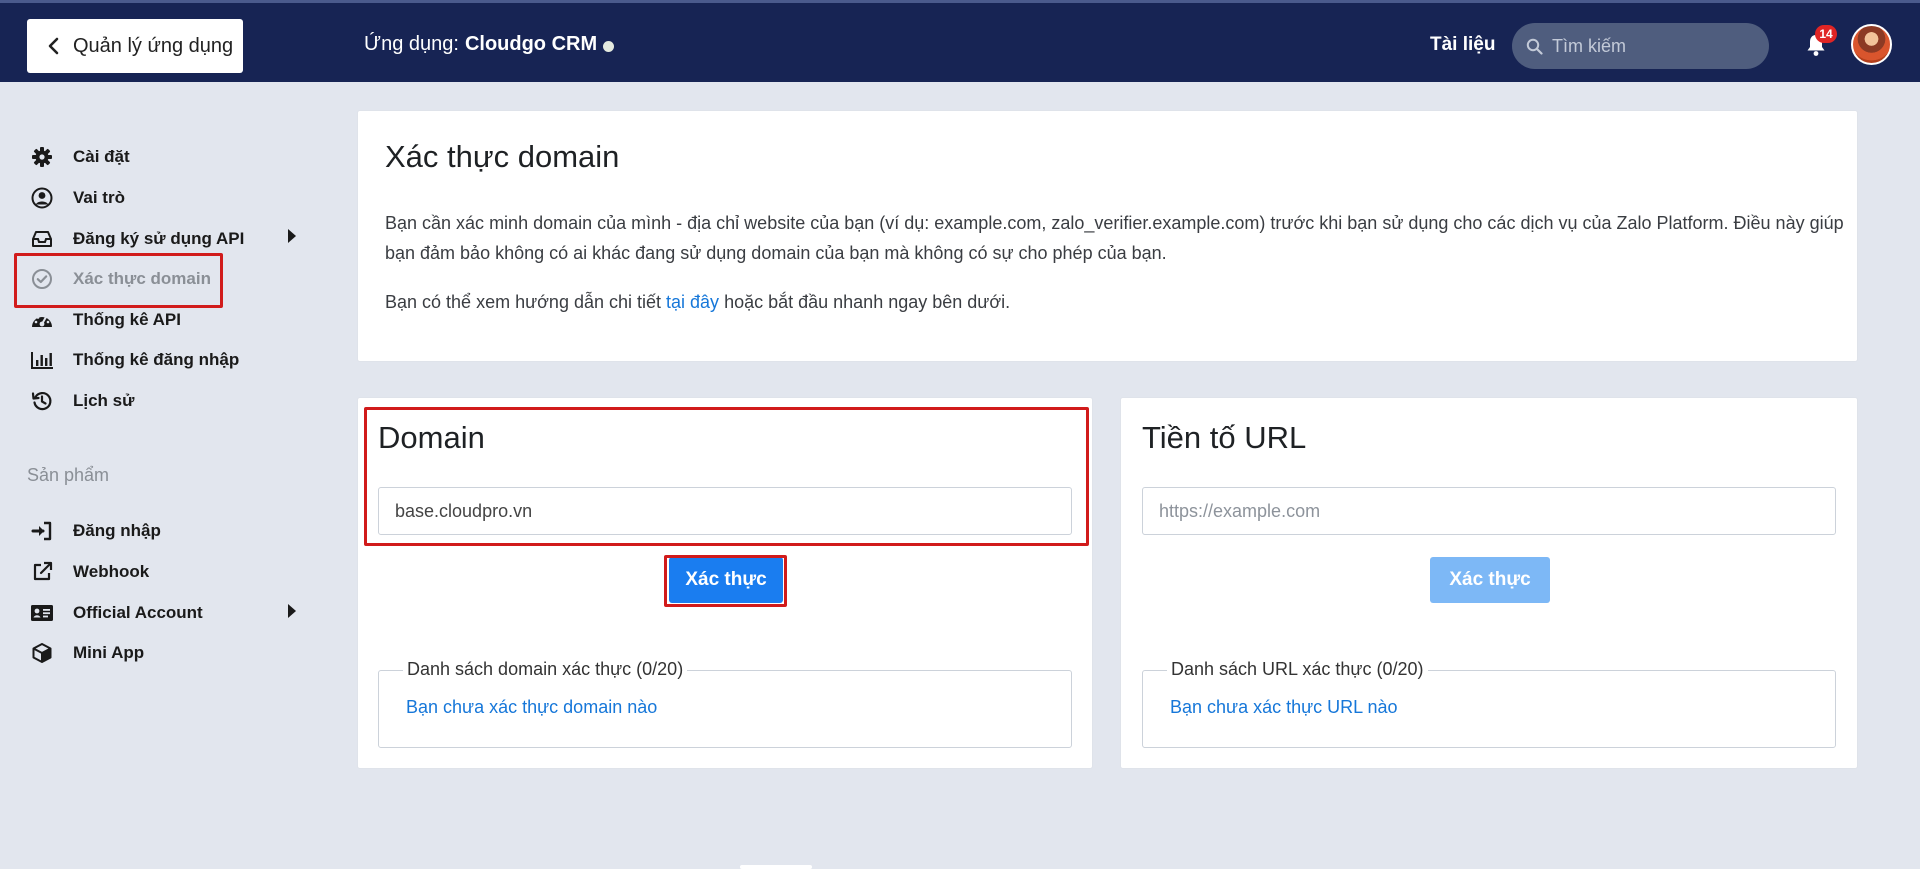 The height and width of the screenshot is (869, 1920). I want to click on user-circle-icon, so click(42, 198).